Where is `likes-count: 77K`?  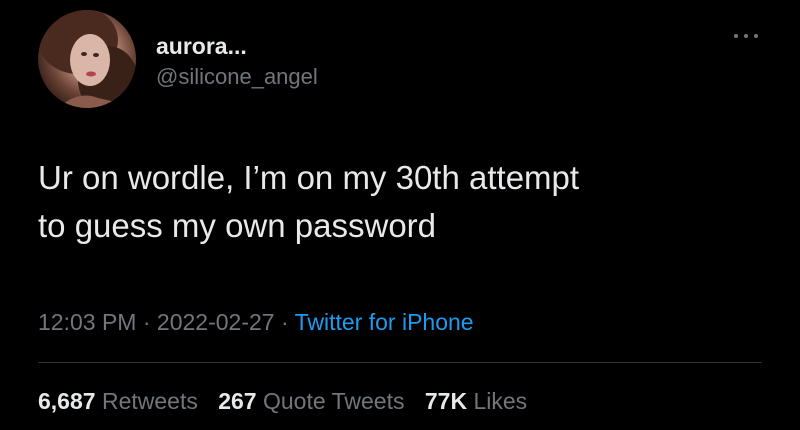
likes-count: 77K is located at coordinates (446, 401).